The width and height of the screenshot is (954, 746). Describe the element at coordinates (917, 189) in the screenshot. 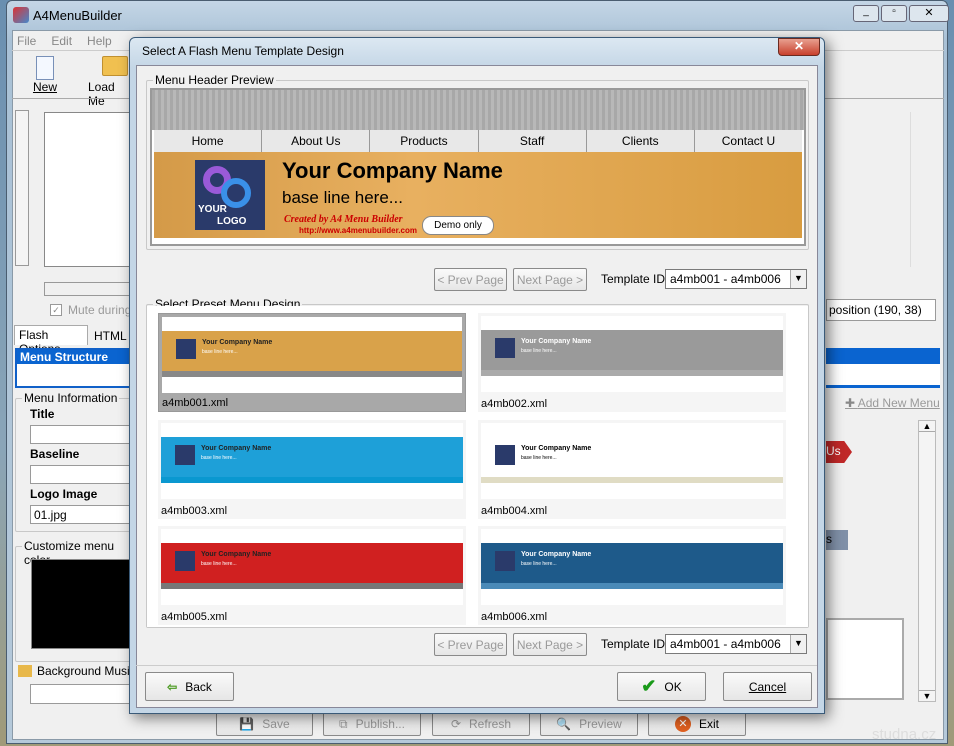

I see `preview-scrollbar` at that location.